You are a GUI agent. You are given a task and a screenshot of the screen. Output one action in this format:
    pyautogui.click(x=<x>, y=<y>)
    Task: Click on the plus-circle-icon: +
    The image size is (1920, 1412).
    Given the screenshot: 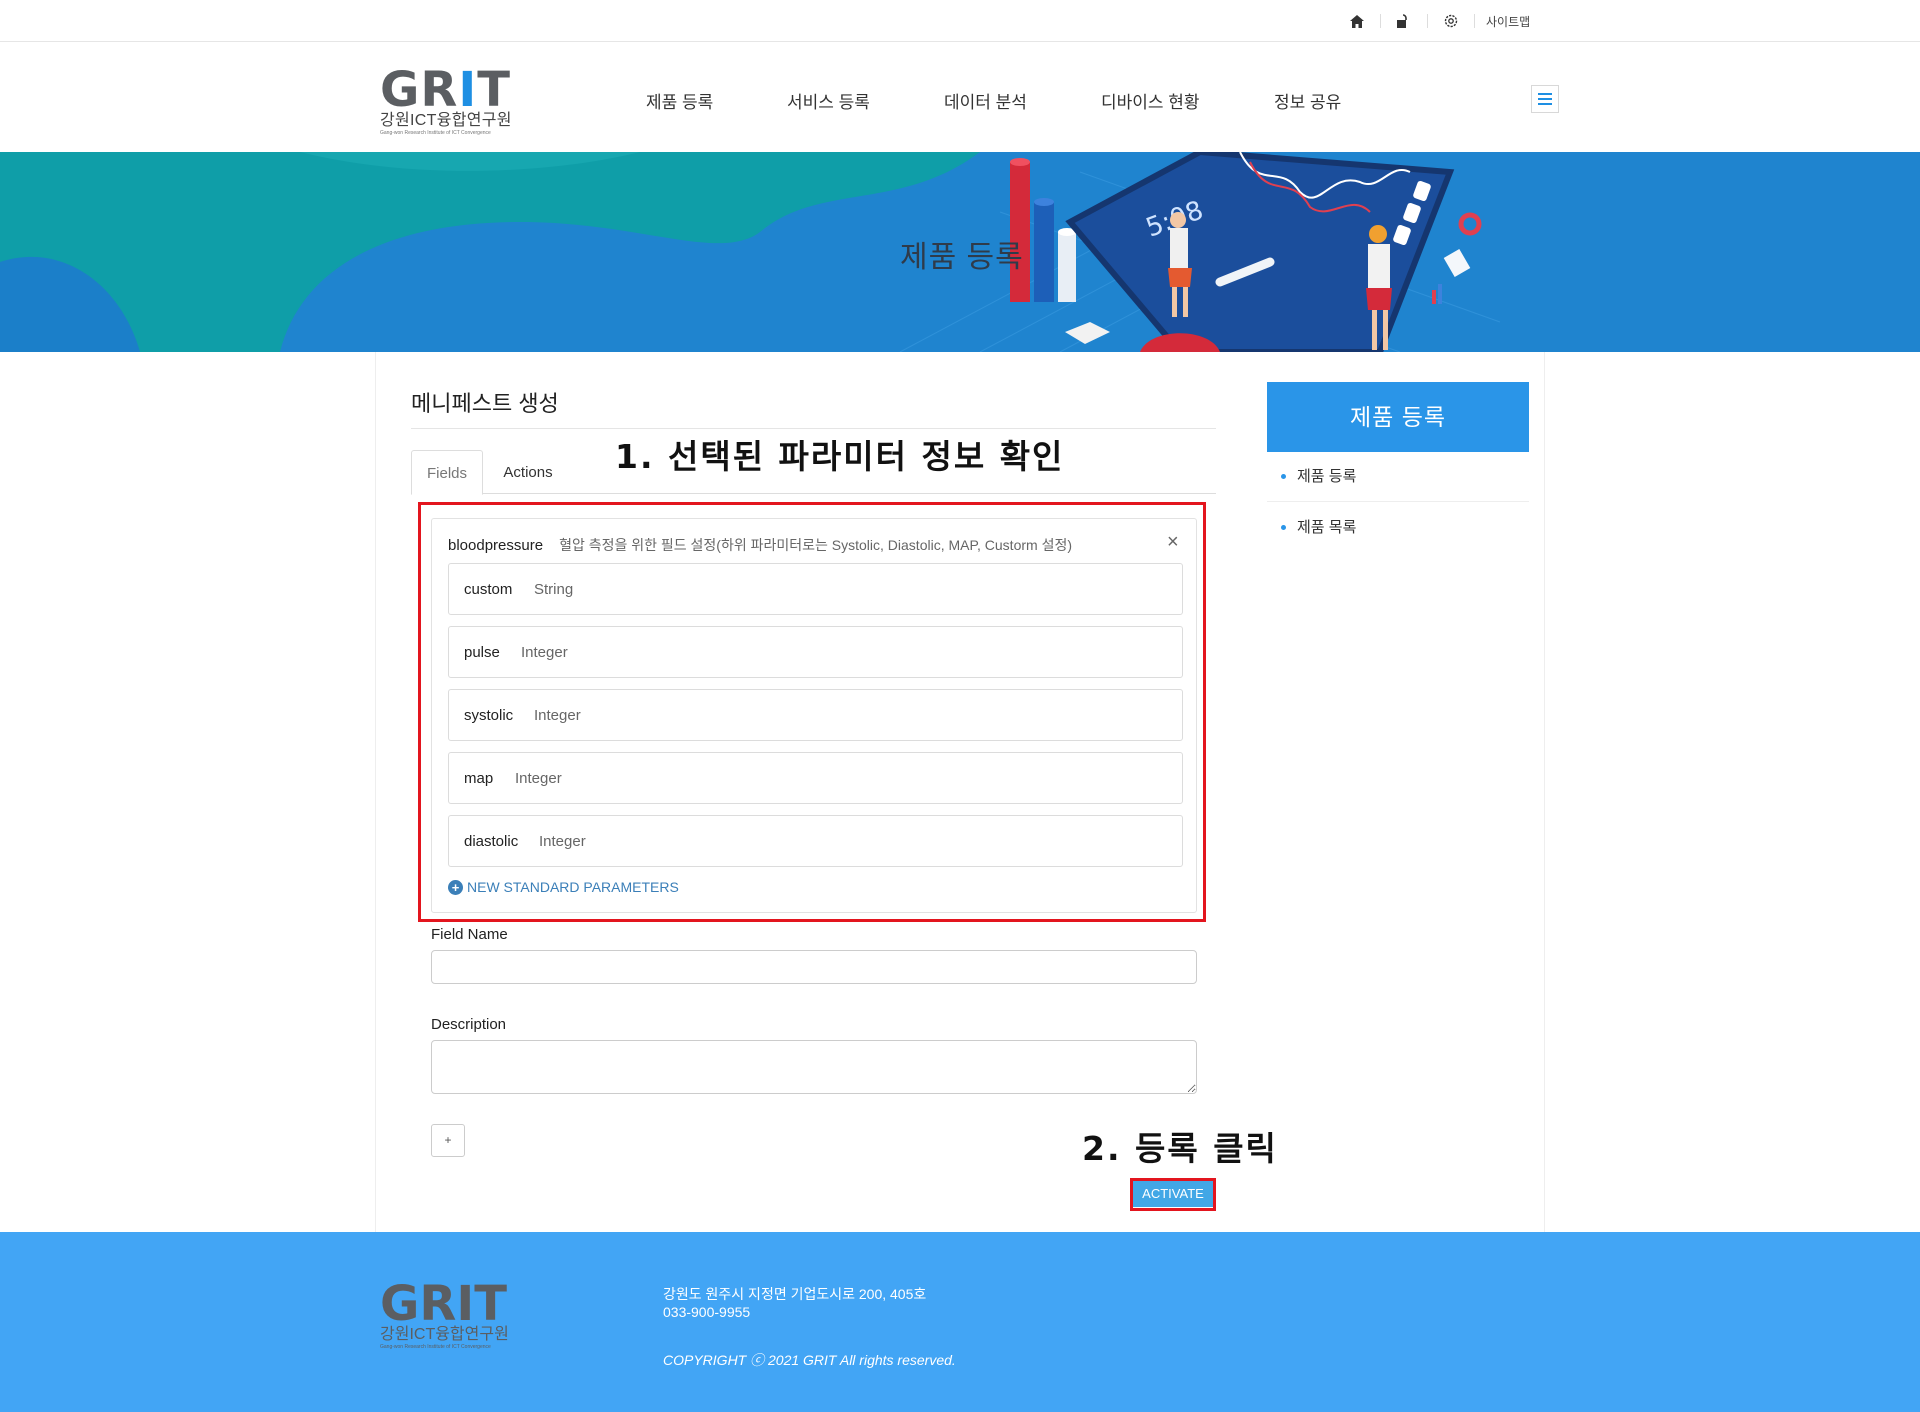 What is the action you would take?
    pyautogui.click(x=455, y=887)
    